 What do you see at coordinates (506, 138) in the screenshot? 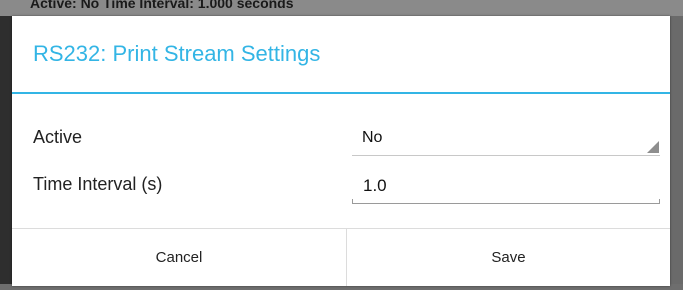
I see `active-spinner: No` at bounding box center [506, 138].